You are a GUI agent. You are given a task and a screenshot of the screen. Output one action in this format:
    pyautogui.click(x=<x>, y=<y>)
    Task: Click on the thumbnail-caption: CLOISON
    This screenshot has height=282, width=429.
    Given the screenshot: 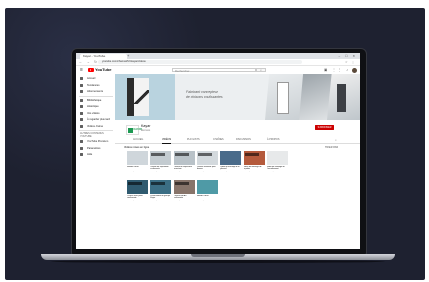 What is the action you would take?
    pyautogui.click(x=204, y=154)
    